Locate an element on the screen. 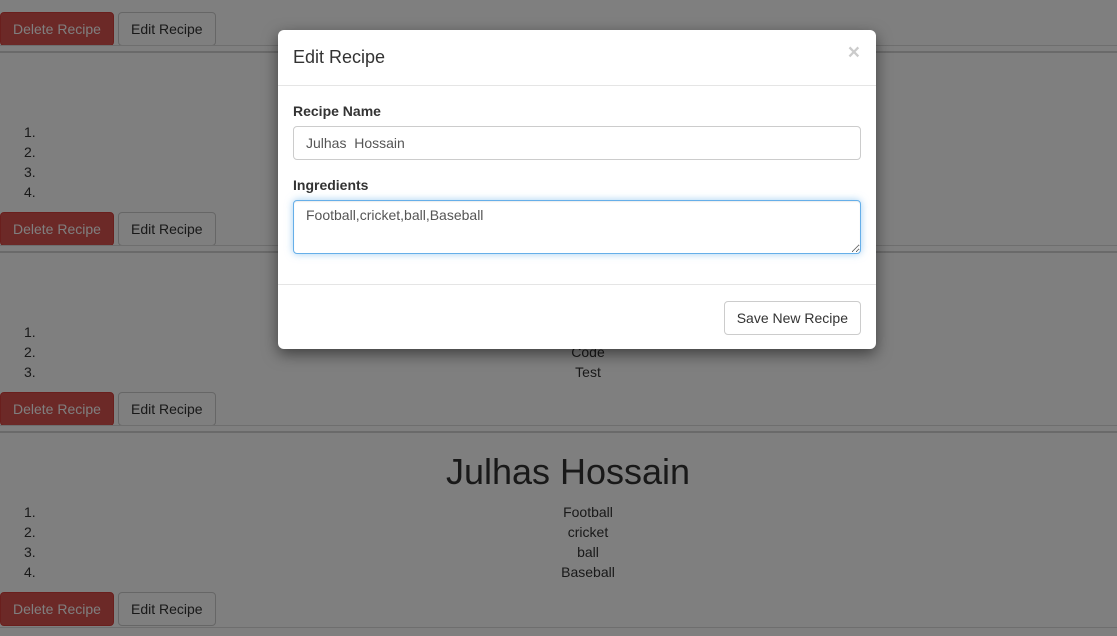 Image resolution: width=1117 pixels, height=636 pixels. save-new-recipe-button: Save New Recipe is located at coordinates (792, 318).